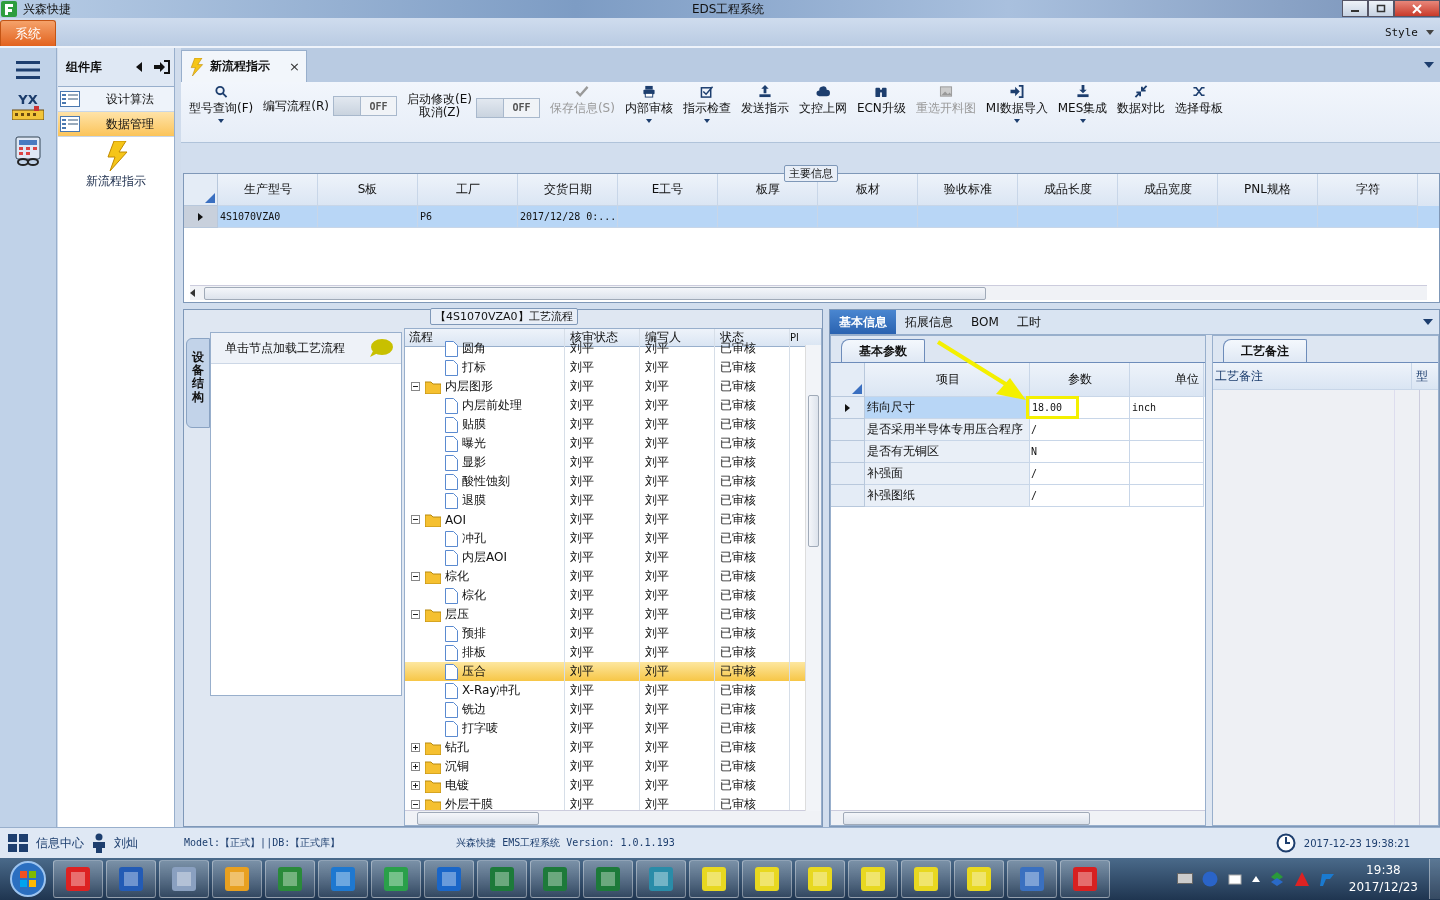 This screenshot has width=1440, height=900. I want to click on tree-row: 压合 刘平 刘平 已审核, so click(605, 671).